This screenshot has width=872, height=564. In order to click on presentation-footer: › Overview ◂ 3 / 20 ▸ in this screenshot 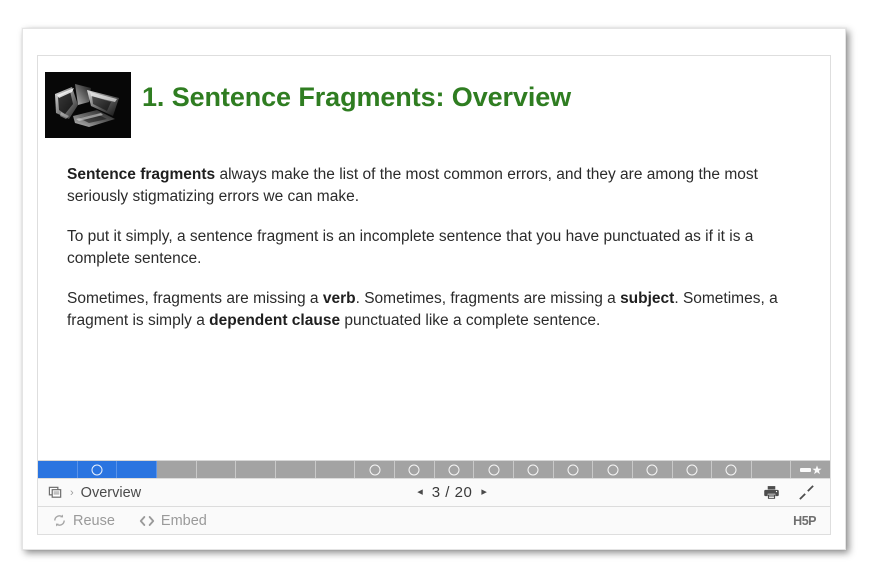, I will do `click(434, 492)`.